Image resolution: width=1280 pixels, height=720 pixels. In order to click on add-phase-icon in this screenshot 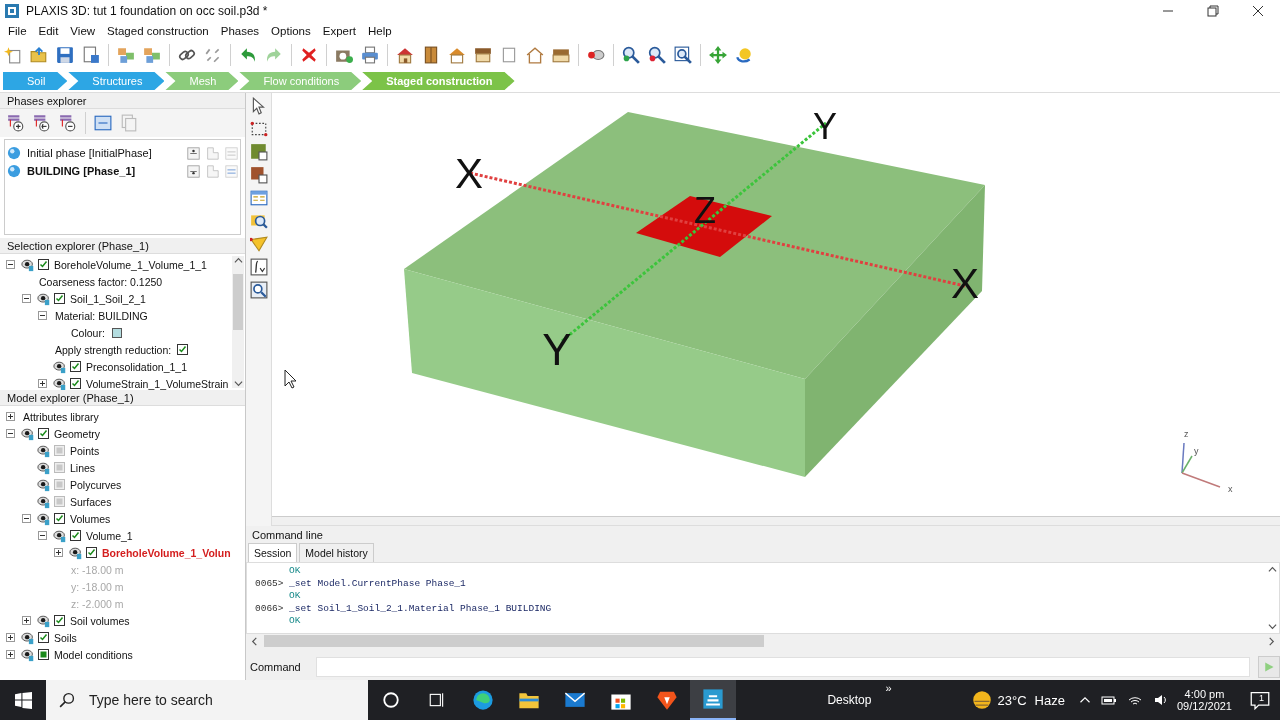, I will do `click(16, 123)`.